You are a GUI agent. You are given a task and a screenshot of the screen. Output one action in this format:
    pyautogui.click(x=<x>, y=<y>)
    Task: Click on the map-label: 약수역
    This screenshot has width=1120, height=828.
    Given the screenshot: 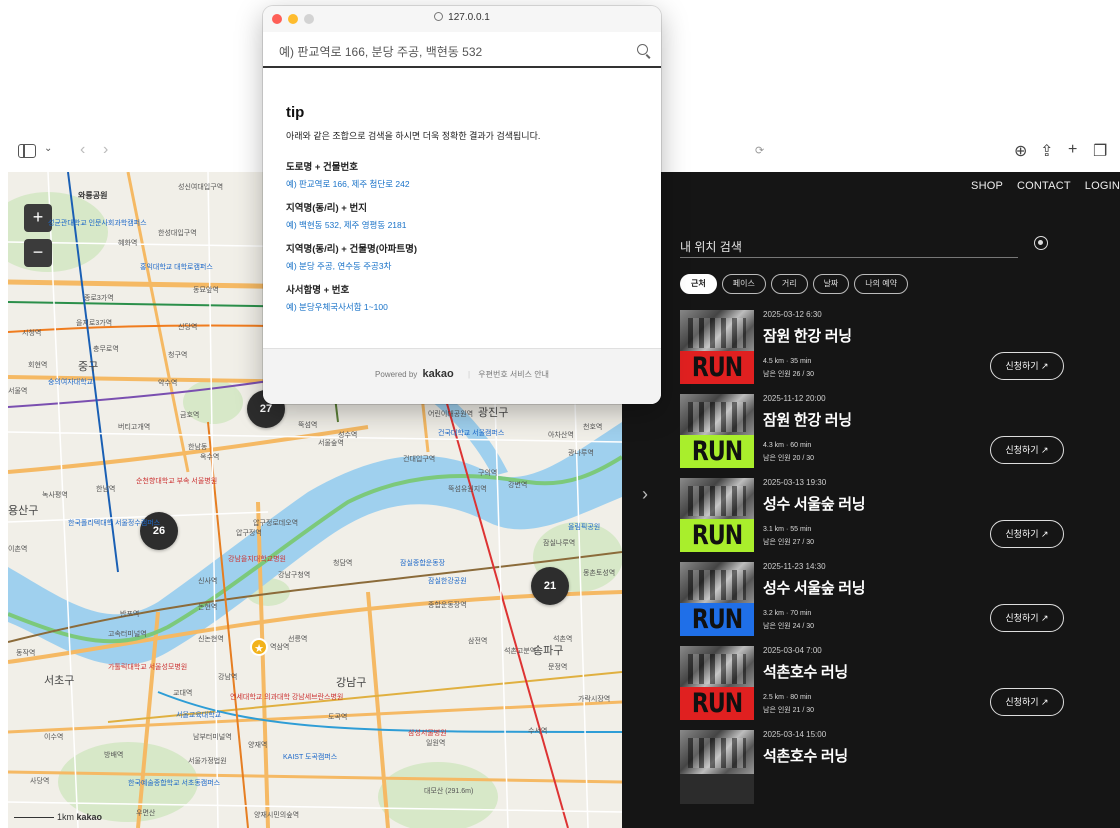 What is the action you would take?
    pyautogui.click(x=168, y=383)
    